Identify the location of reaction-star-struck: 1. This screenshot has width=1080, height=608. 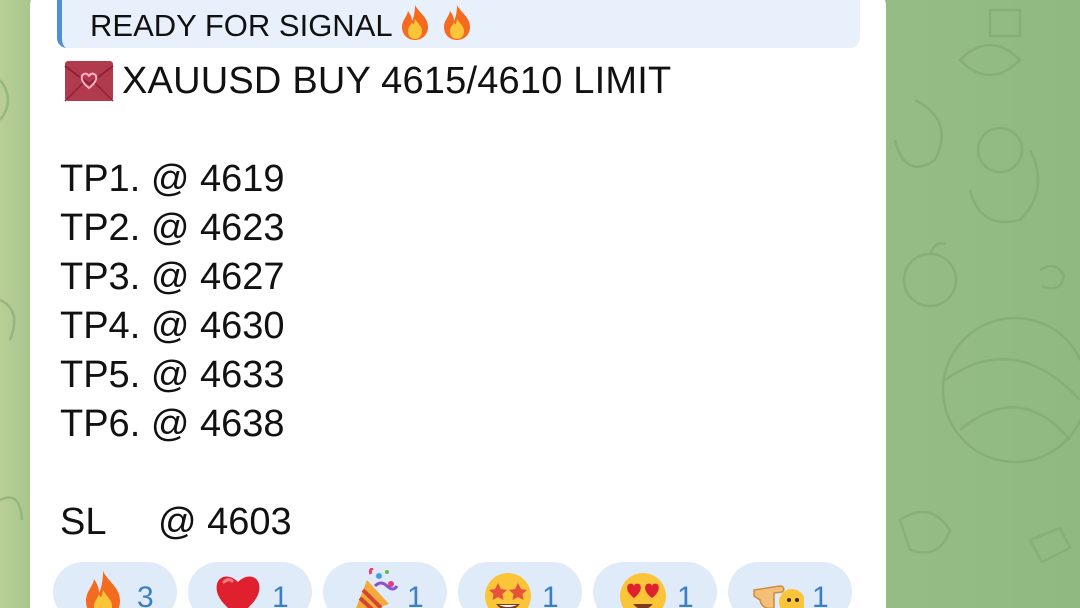
(520, 585).